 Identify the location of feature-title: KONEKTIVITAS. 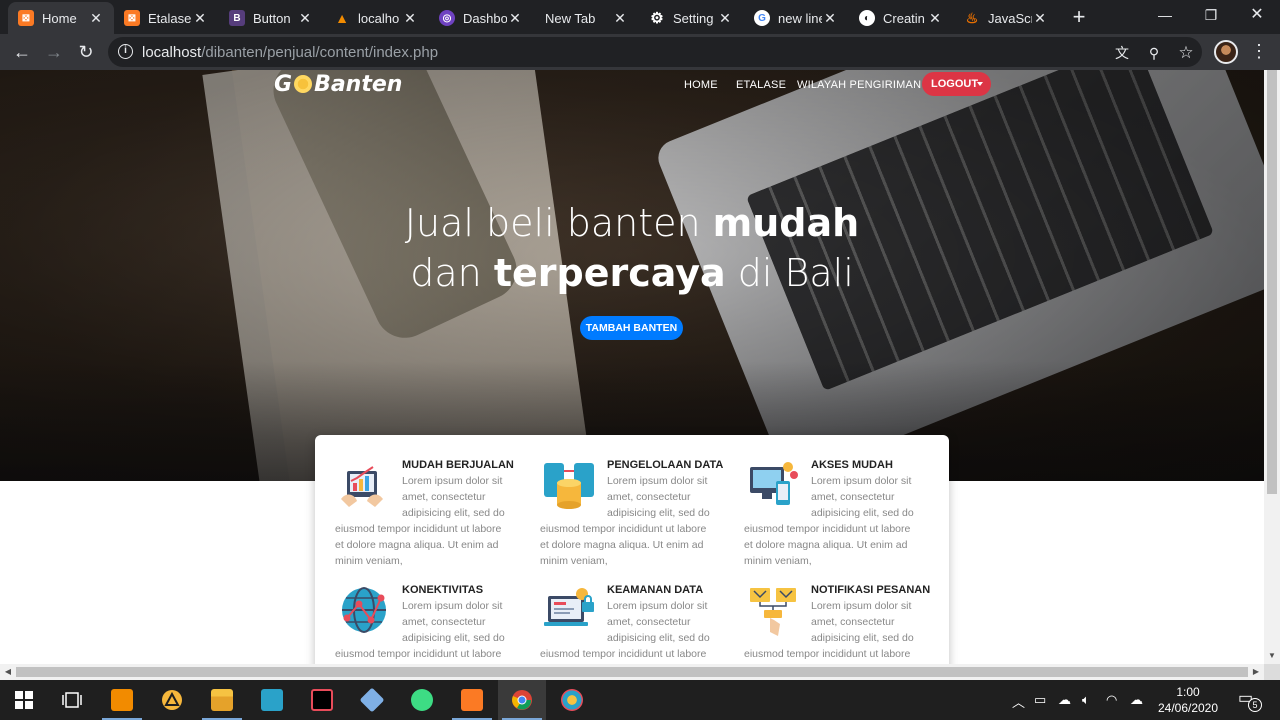
(443, 590).